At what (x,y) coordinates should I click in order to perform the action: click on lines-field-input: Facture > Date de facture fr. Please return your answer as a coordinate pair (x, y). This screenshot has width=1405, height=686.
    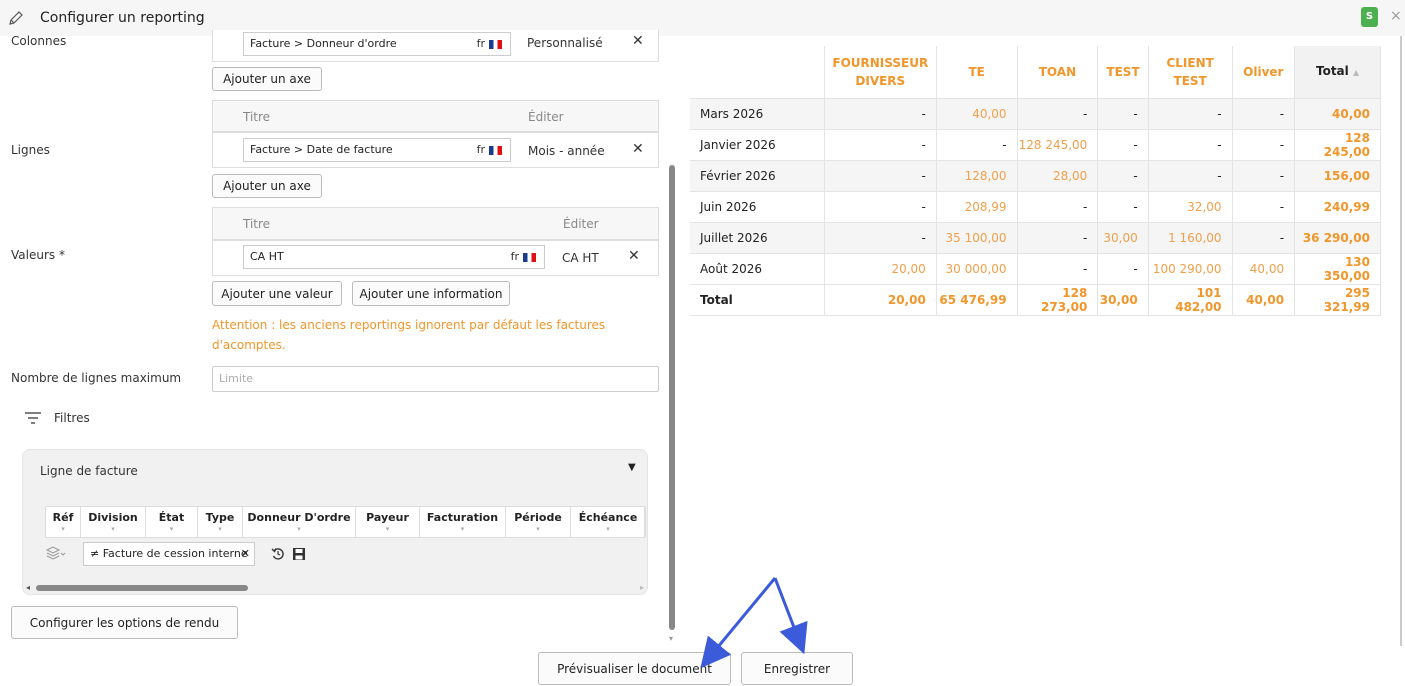
    Looking at the image, I should click on (377, 150).